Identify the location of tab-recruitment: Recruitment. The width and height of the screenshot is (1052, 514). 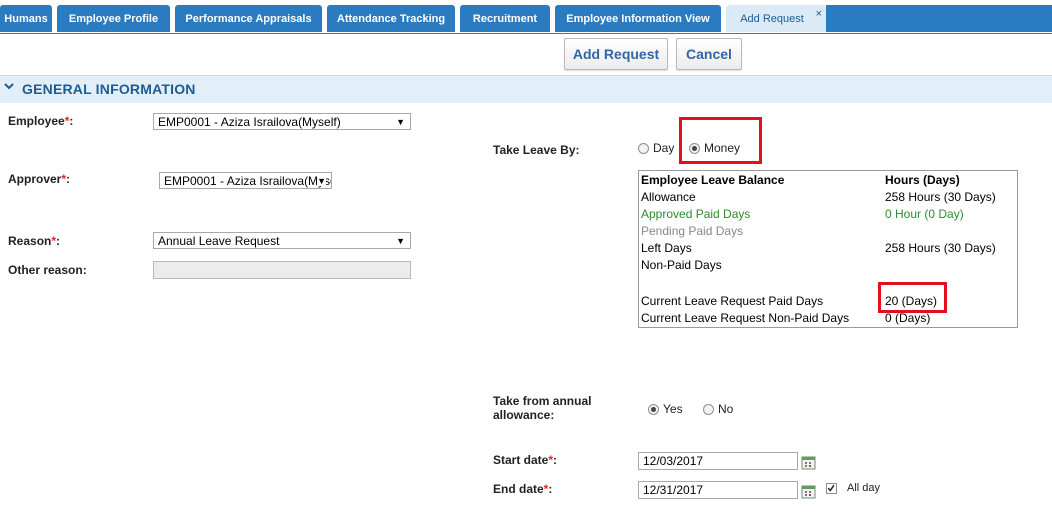
(505, 18).